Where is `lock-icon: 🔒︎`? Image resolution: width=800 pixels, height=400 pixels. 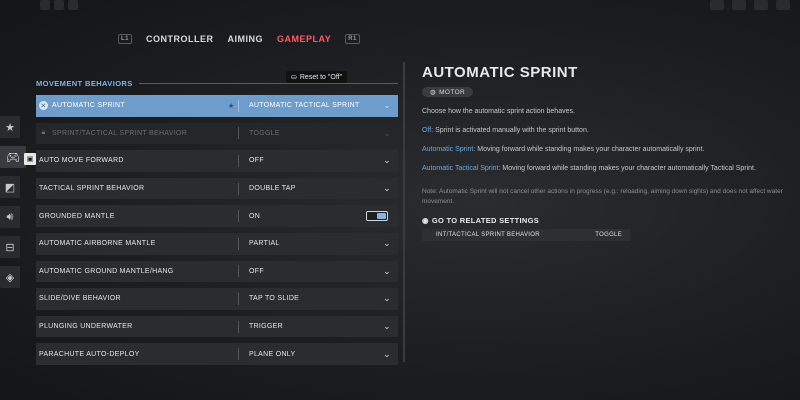
lock-icon: 🔒︎ is located at coordinates (43, 133).